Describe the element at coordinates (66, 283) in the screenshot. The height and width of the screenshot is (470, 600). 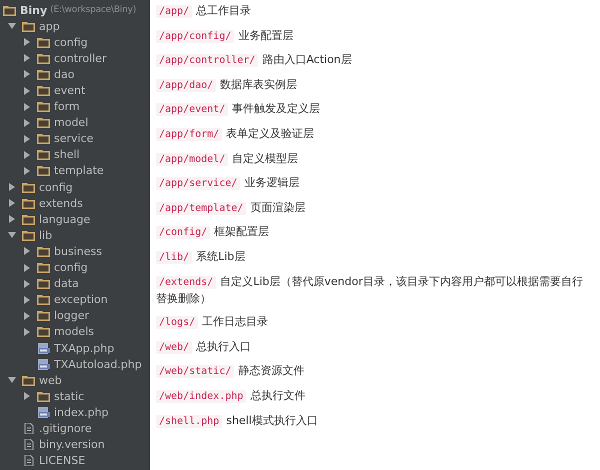
I see `tree-item-label: data` at that location.